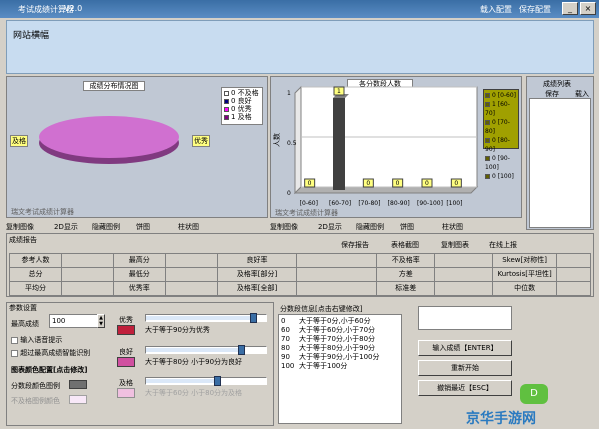 The image size is (599, 429). Describe the element at coordinates (14, 353) in the screenshot. I see `smart-checkbox` at that location.